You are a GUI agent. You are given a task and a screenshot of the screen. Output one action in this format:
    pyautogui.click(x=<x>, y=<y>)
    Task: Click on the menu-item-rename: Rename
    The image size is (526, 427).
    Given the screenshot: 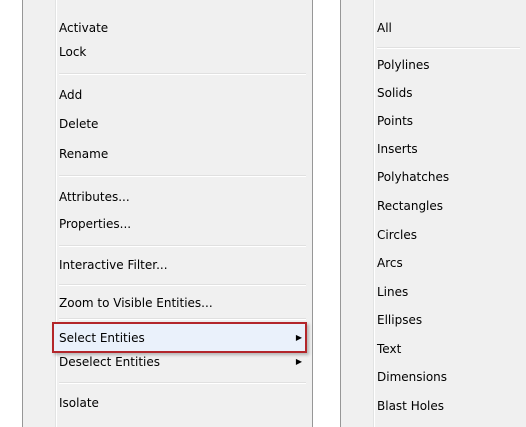 What is the action you would take?
    pyautogui.click(x=183, y=154)
    